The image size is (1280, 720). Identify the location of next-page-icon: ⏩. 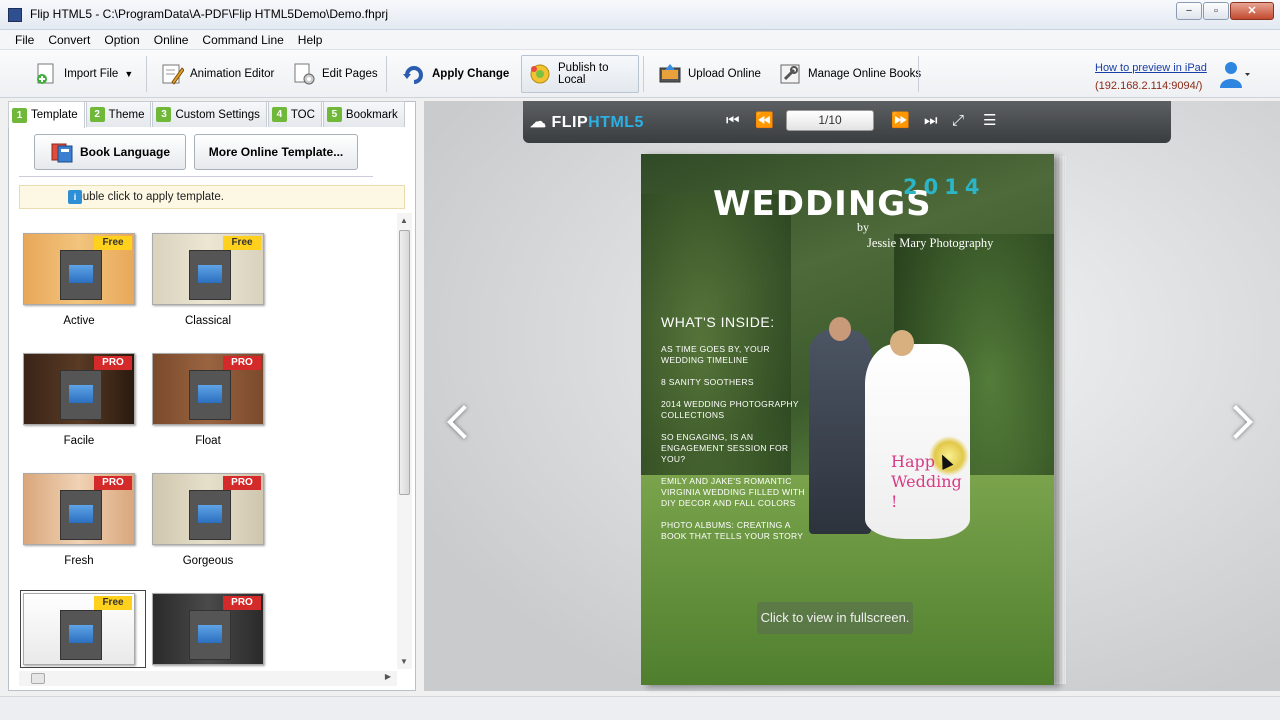
(900, 121).